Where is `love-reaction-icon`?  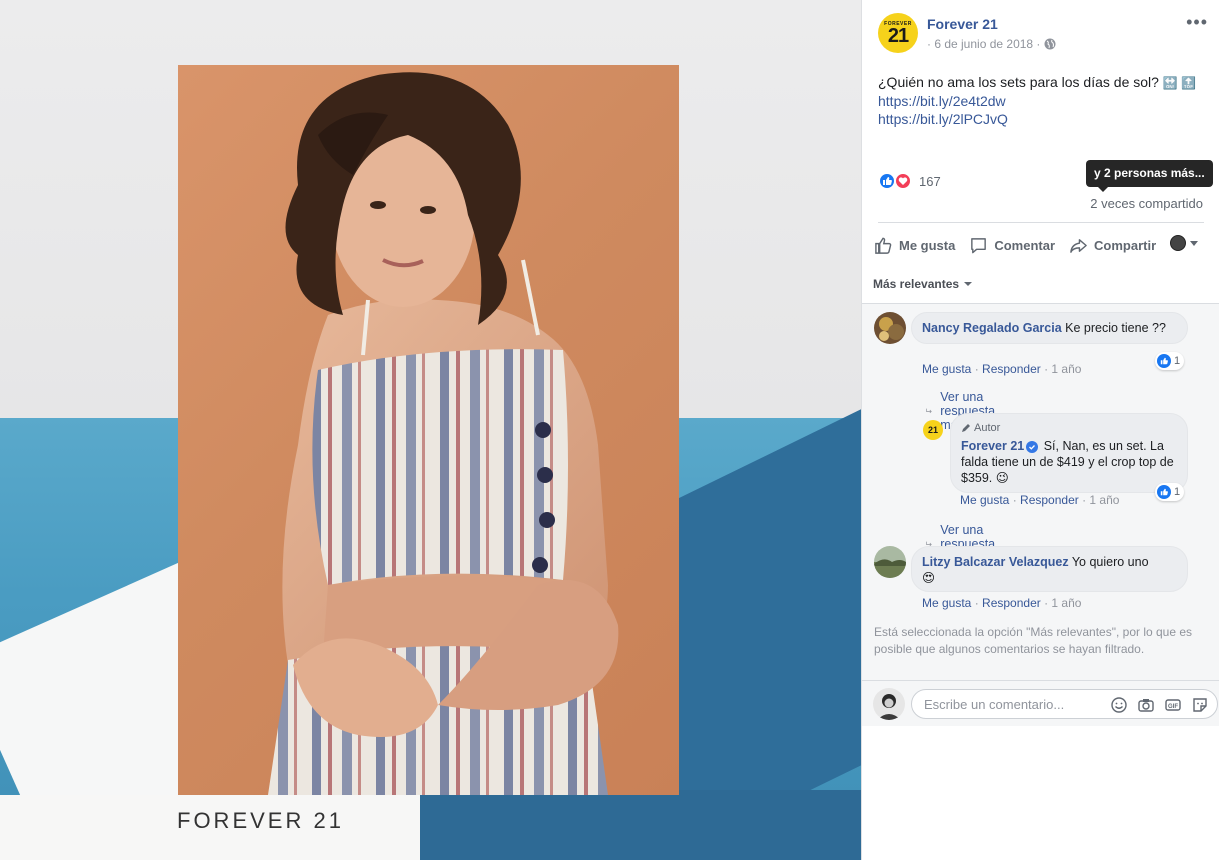
love-reaction-icon is located at coordinates (903, 181).